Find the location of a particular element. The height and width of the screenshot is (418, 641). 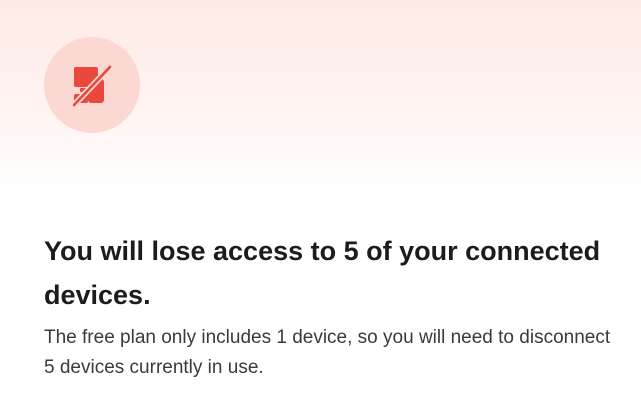

devices-disconnected-icon is located at coordinates (92, 85).